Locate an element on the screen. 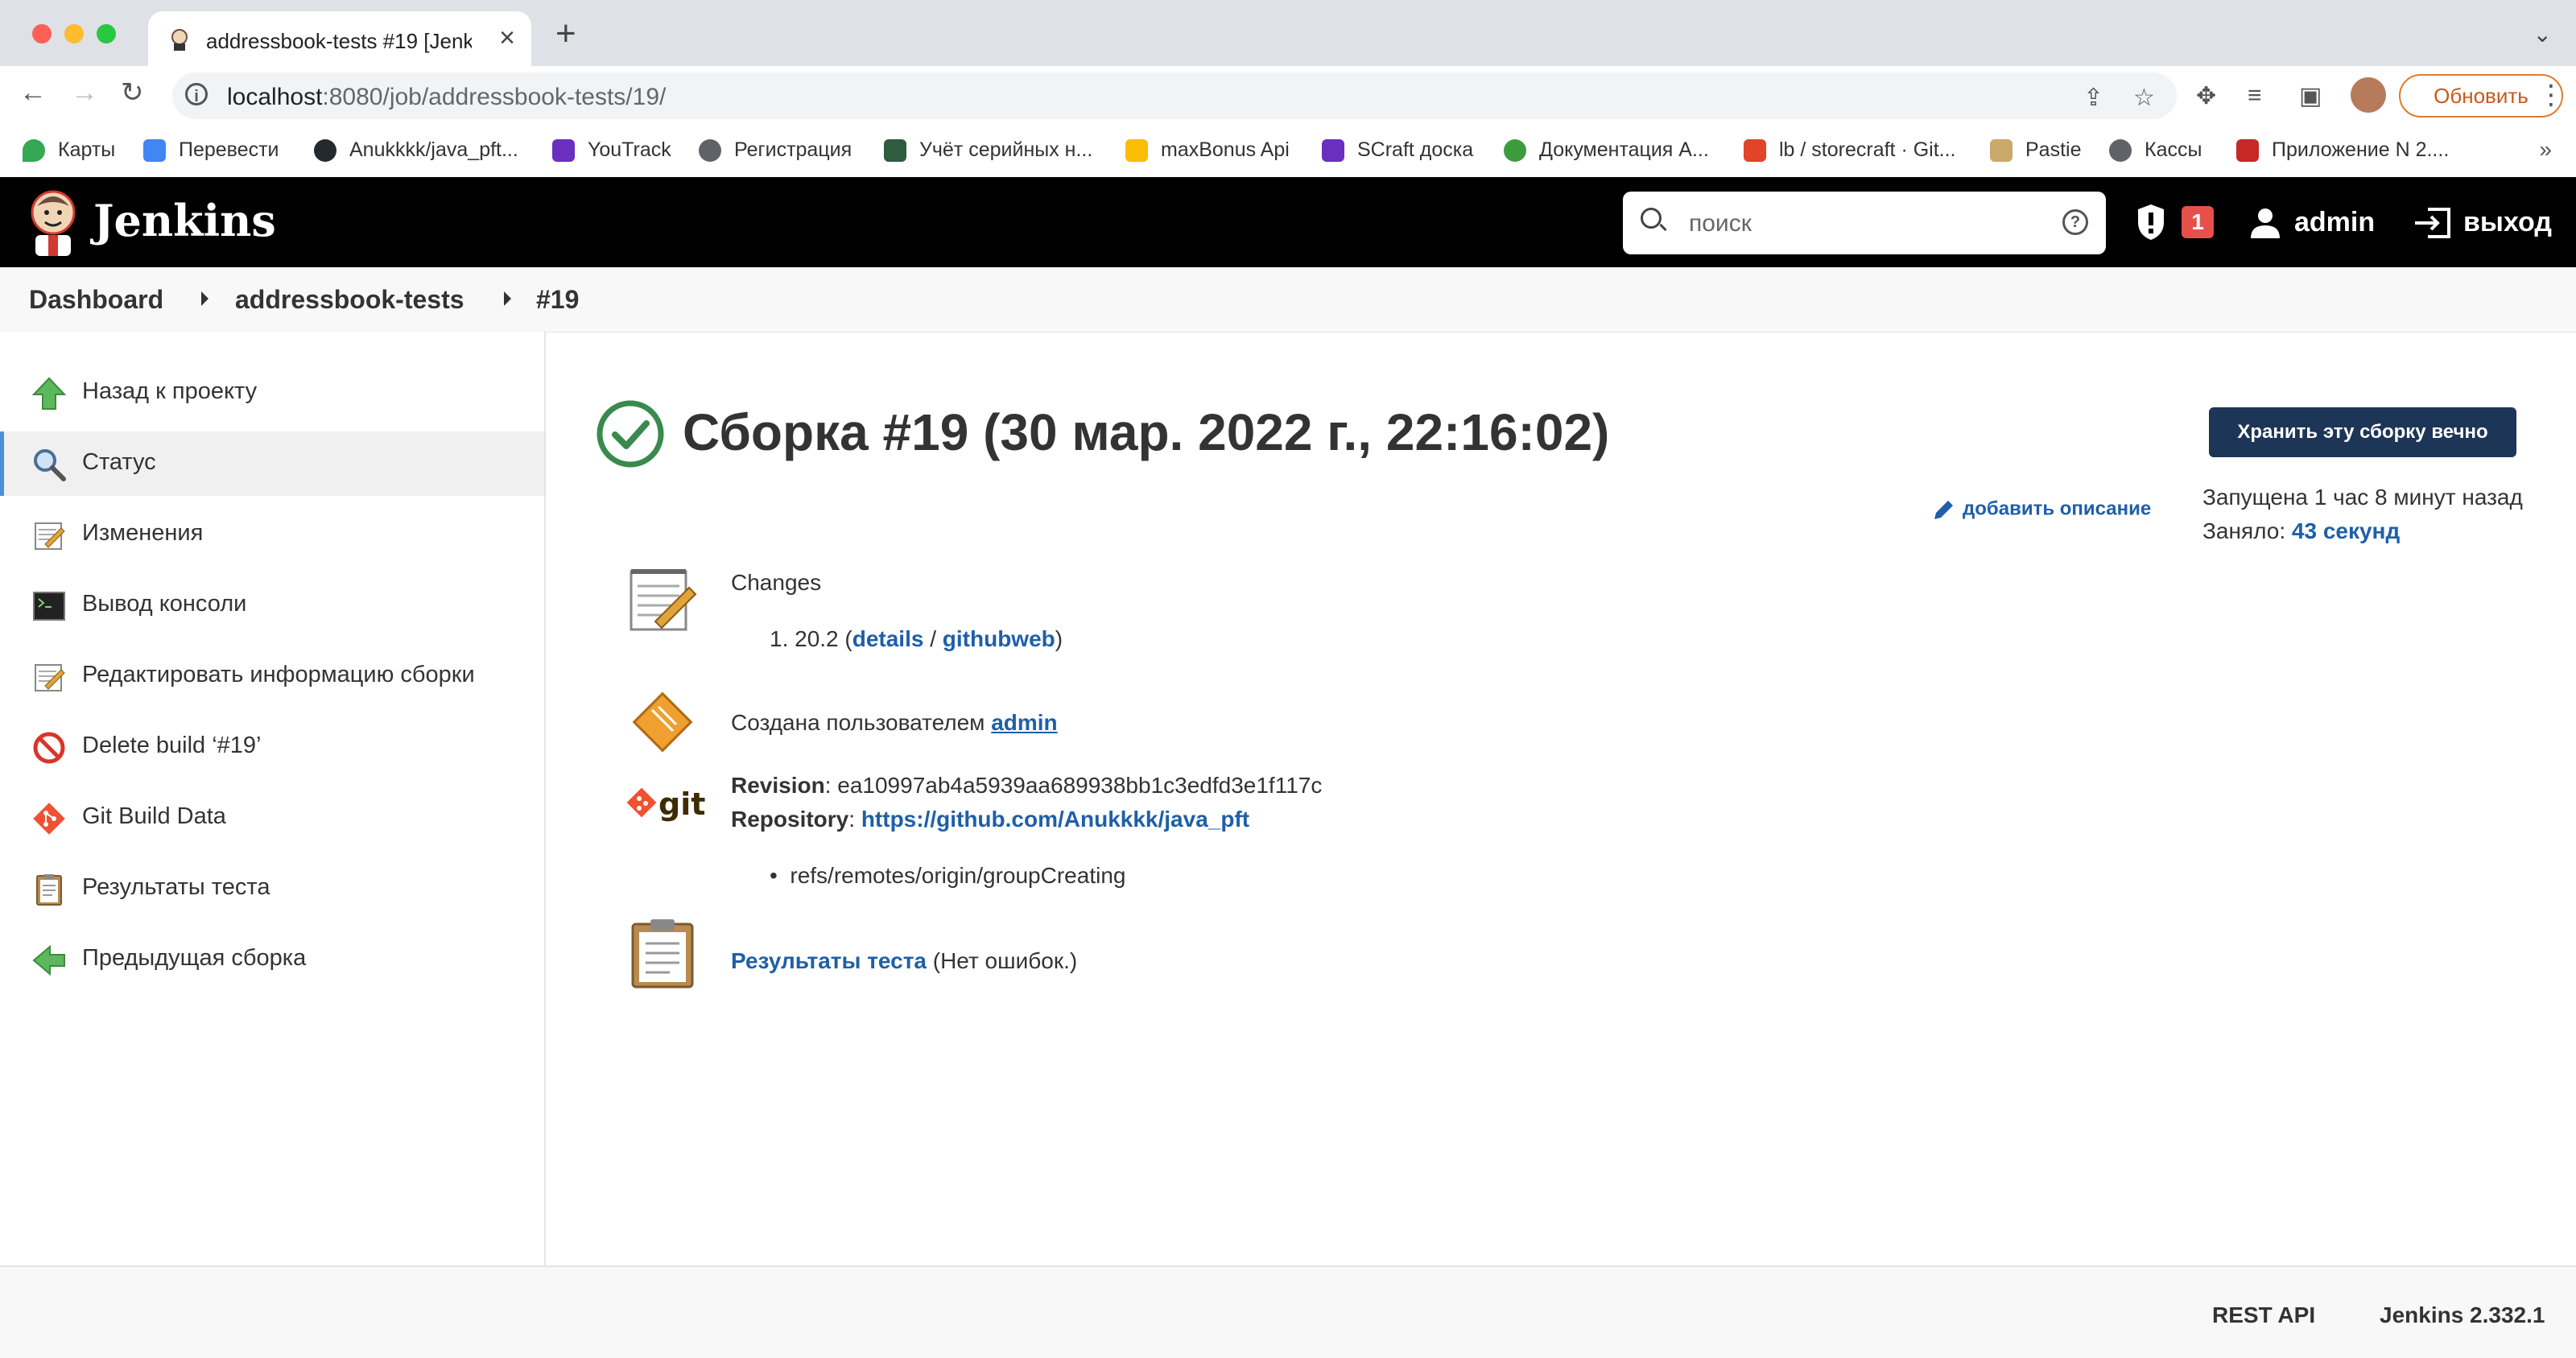 Image resolution: width=2576 pixels, height=1358 pixels. alert-count-badge: 1 is located at coordinates (2198, 222).